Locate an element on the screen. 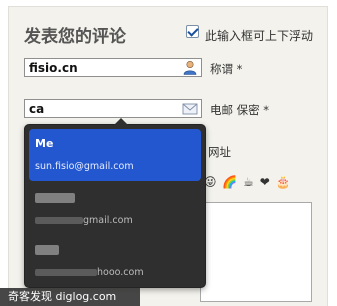 Image resolution: width=337 pixels, height=306 pixels. envelope-icon is located at coordinates (190, 109).